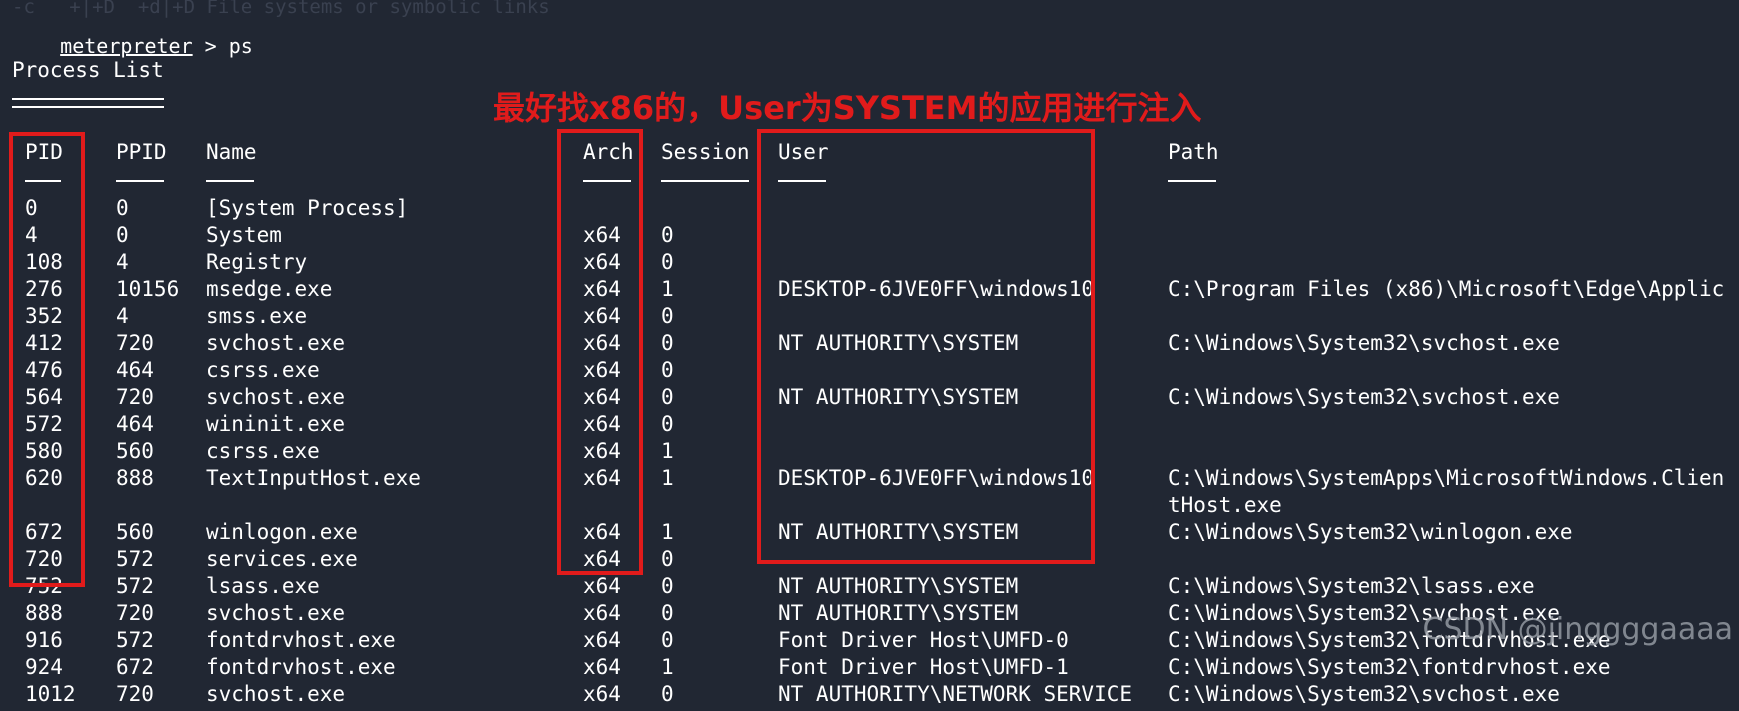 The width and height of the screenshot is (1739, 711). I want to click on cell-pid: 916, so click(44, 640).